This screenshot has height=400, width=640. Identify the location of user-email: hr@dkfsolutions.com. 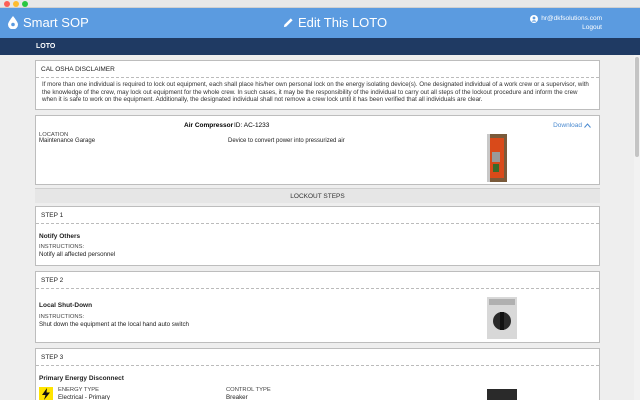
(571, 18).